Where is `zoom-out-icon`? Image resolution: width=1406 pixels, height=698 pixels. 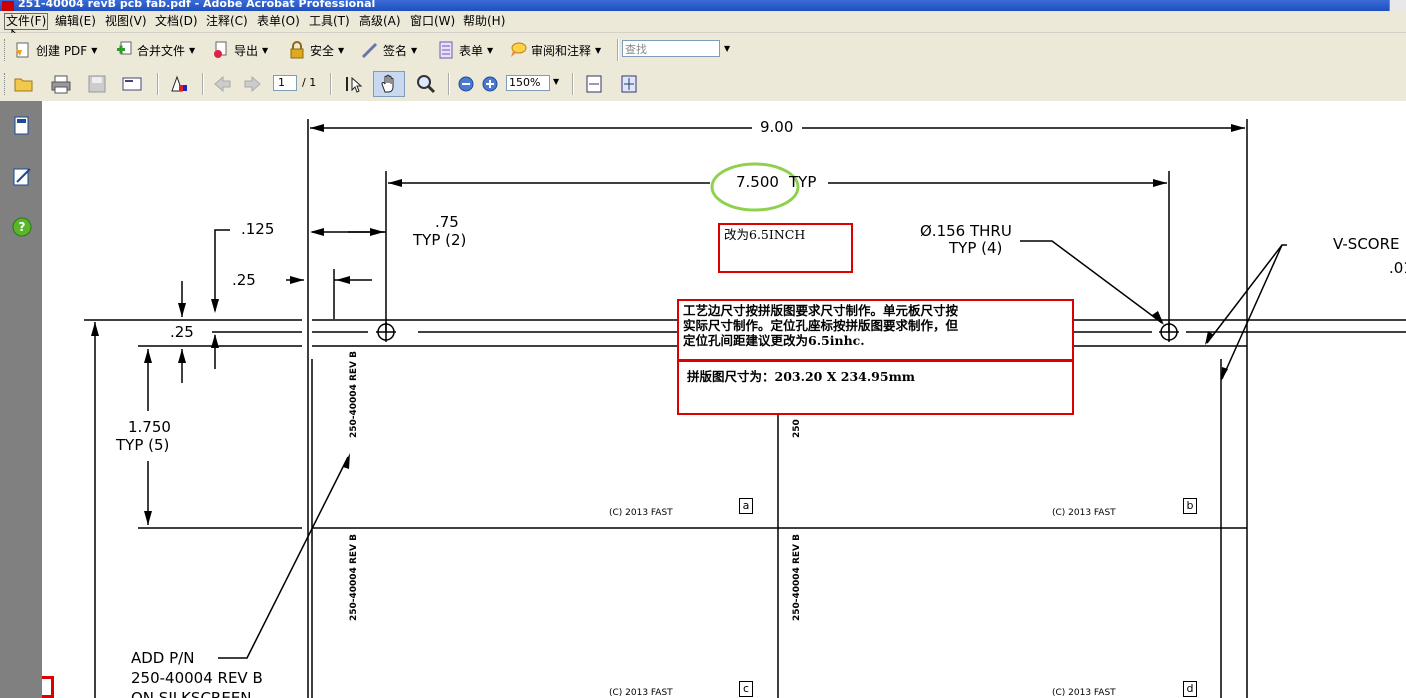
zoom-out-icon is located at coordinates (466, 84).